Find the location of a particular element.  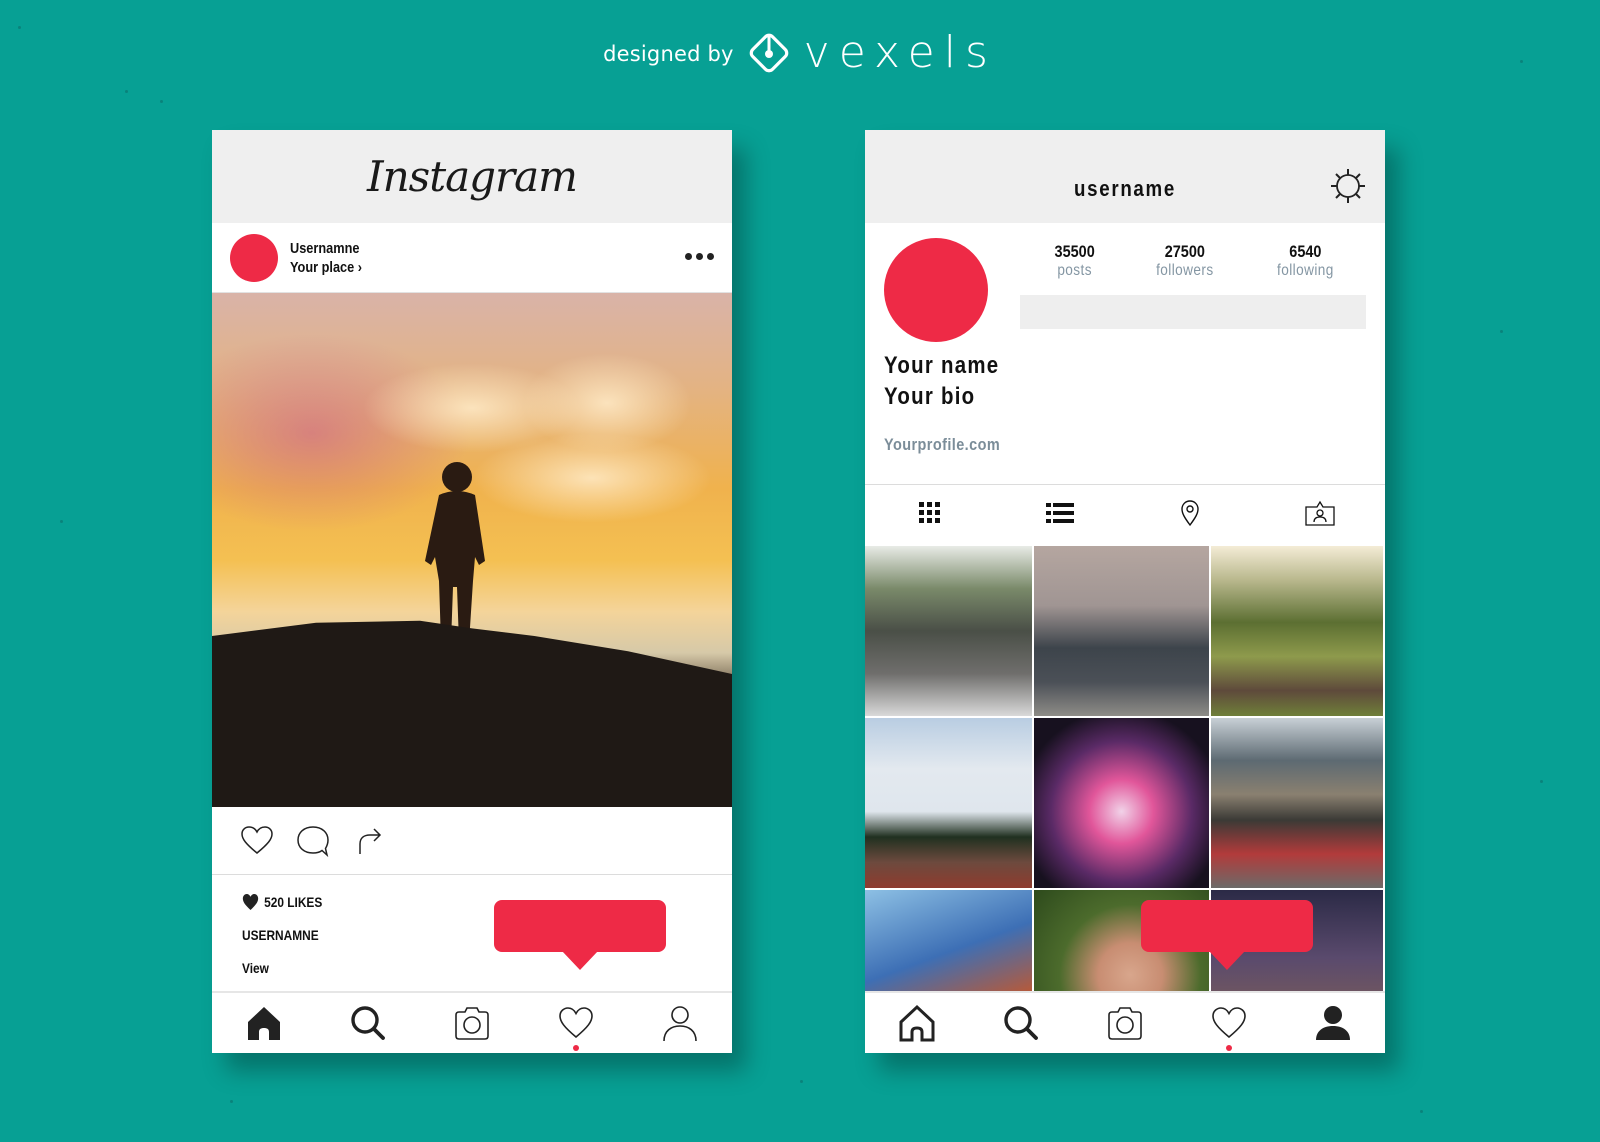

tab-tagged is located at coordinates (1320, 515).